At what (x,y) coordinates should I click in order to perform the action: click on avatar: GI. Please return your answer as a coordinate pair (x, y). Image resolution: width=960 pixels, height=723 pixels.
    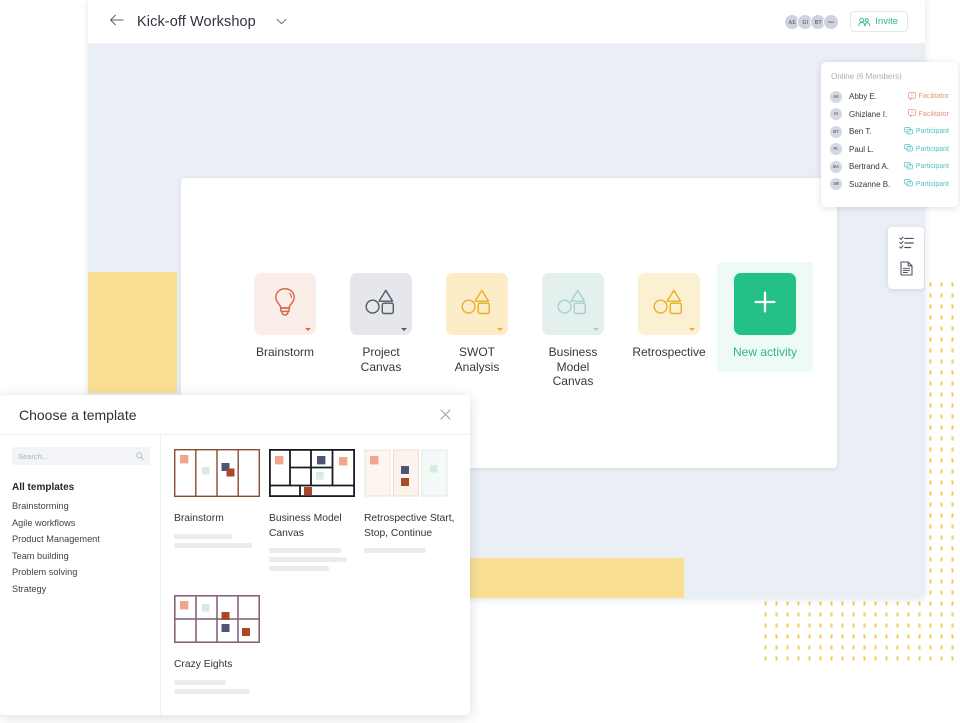
    Looking at the image, I should click on (836, 114).